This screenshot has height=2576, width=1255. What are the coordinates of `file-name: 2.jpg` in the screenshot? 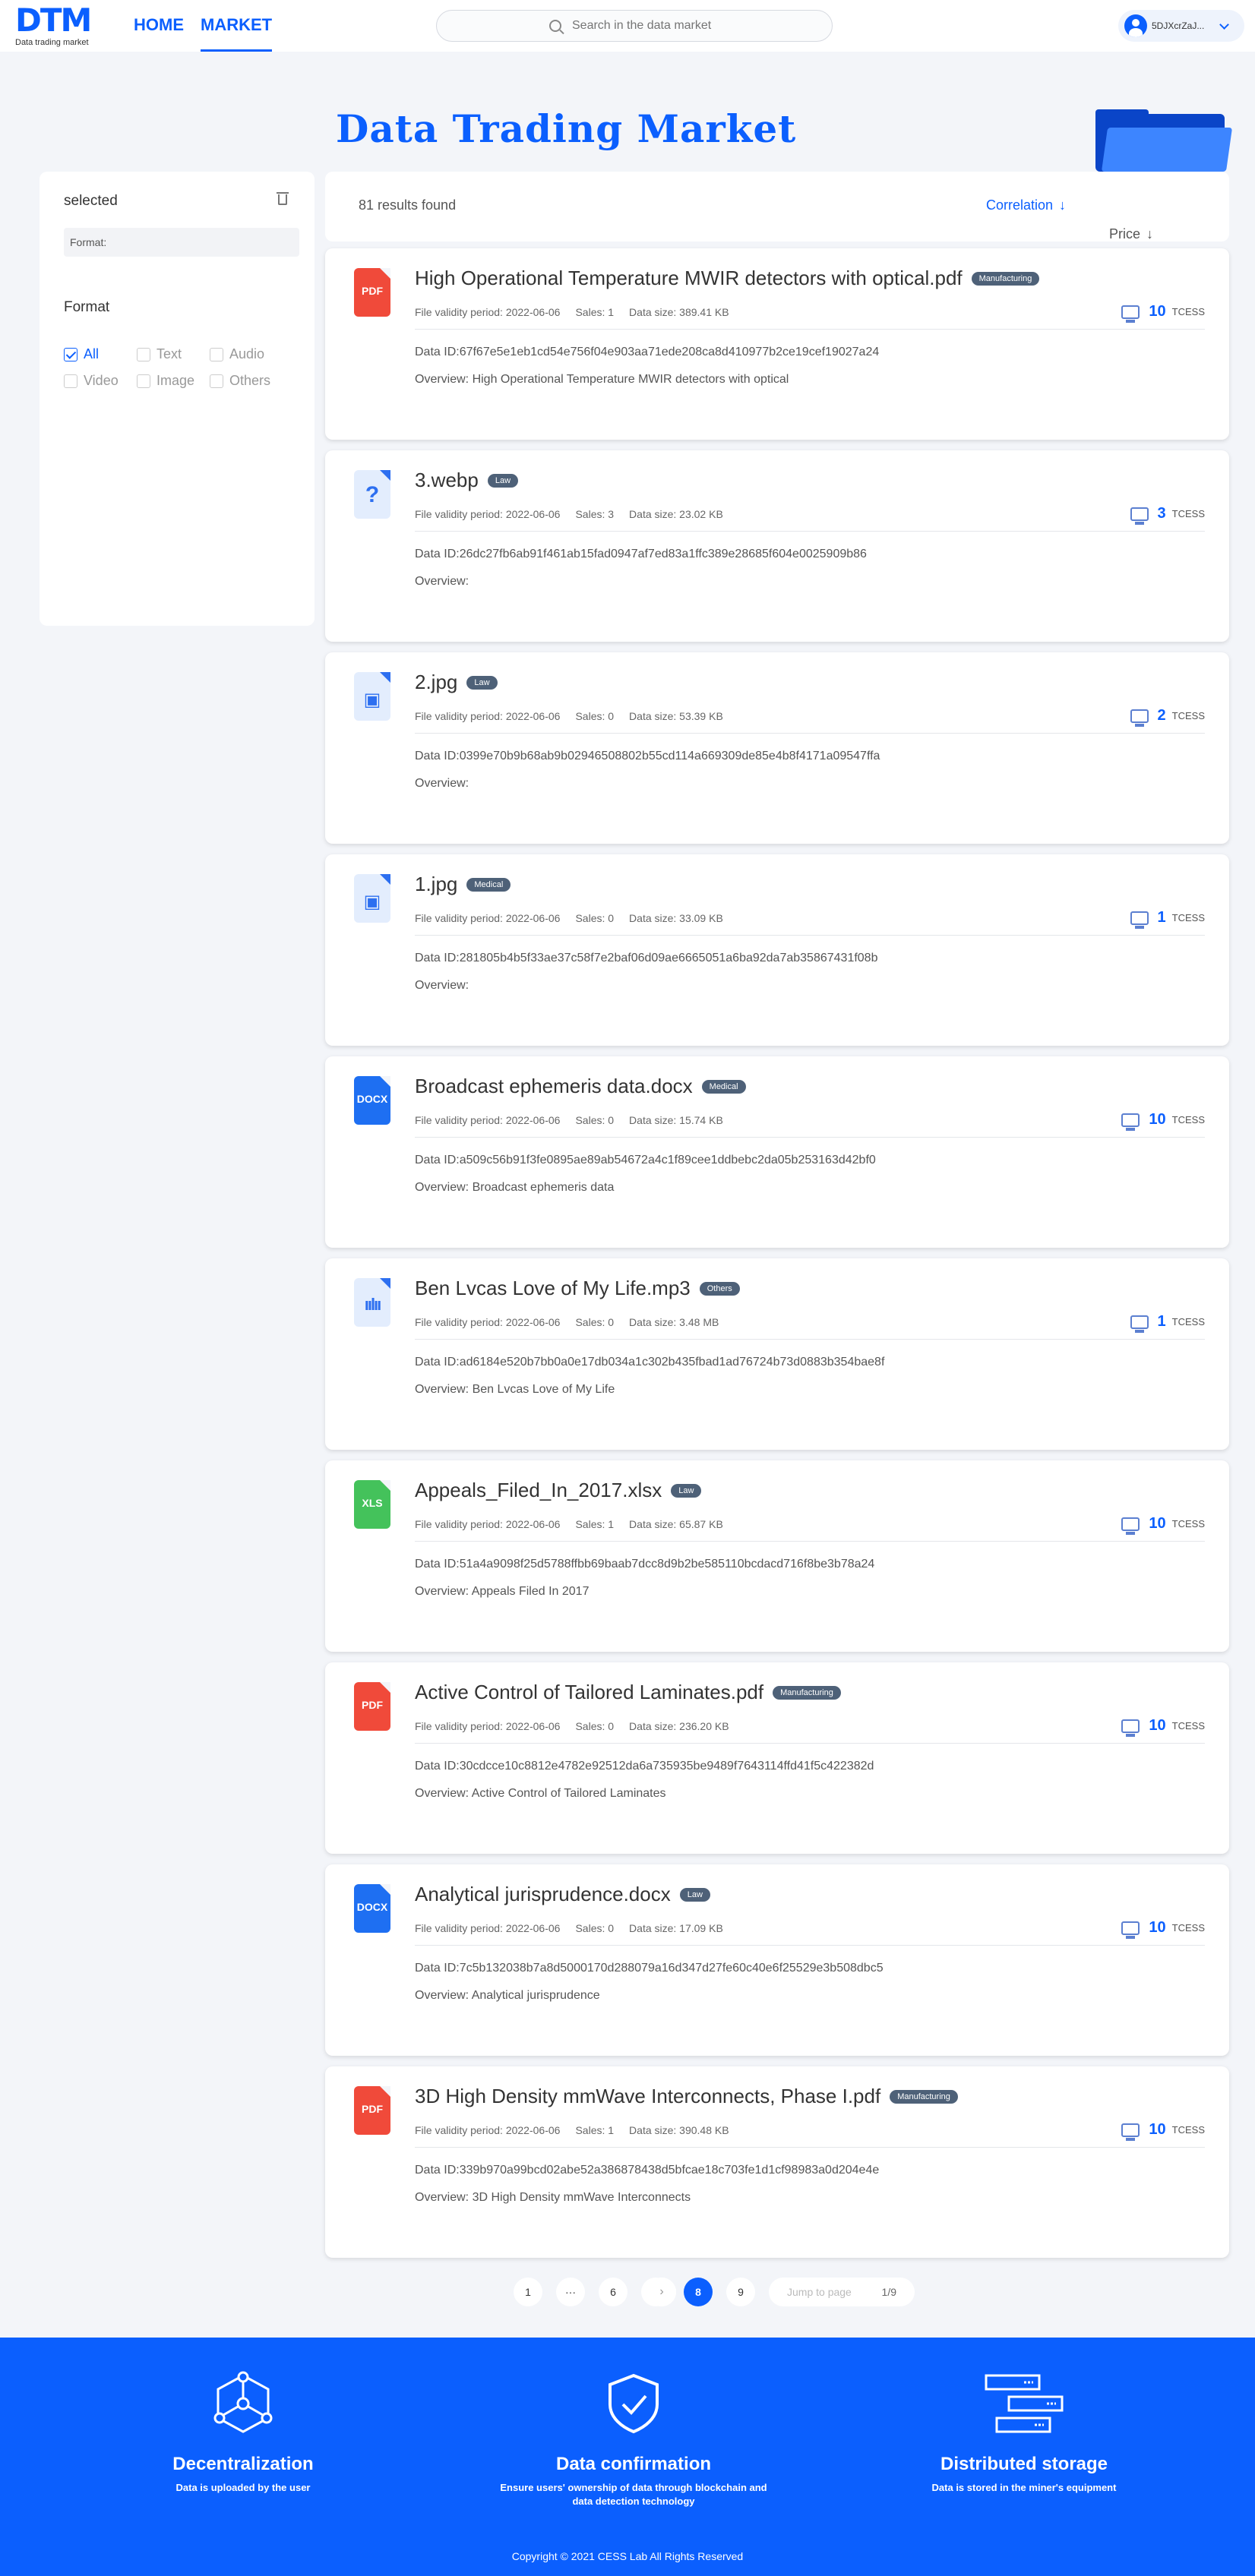 It's located at (436, 682).